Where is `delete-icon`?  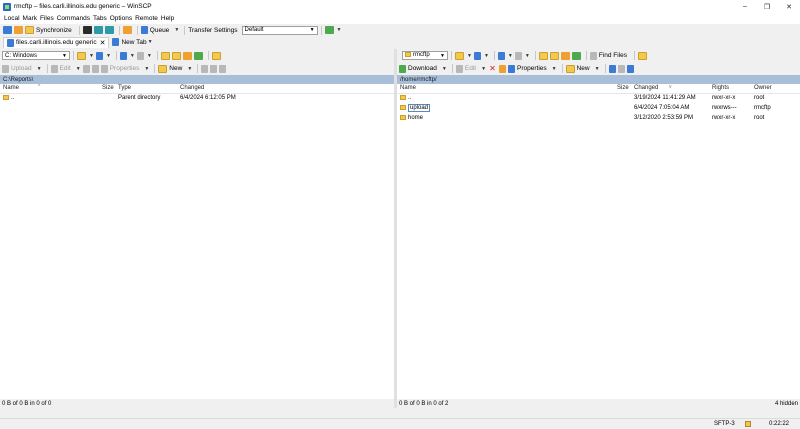 delete-icon is located at coordinates (86, 68).